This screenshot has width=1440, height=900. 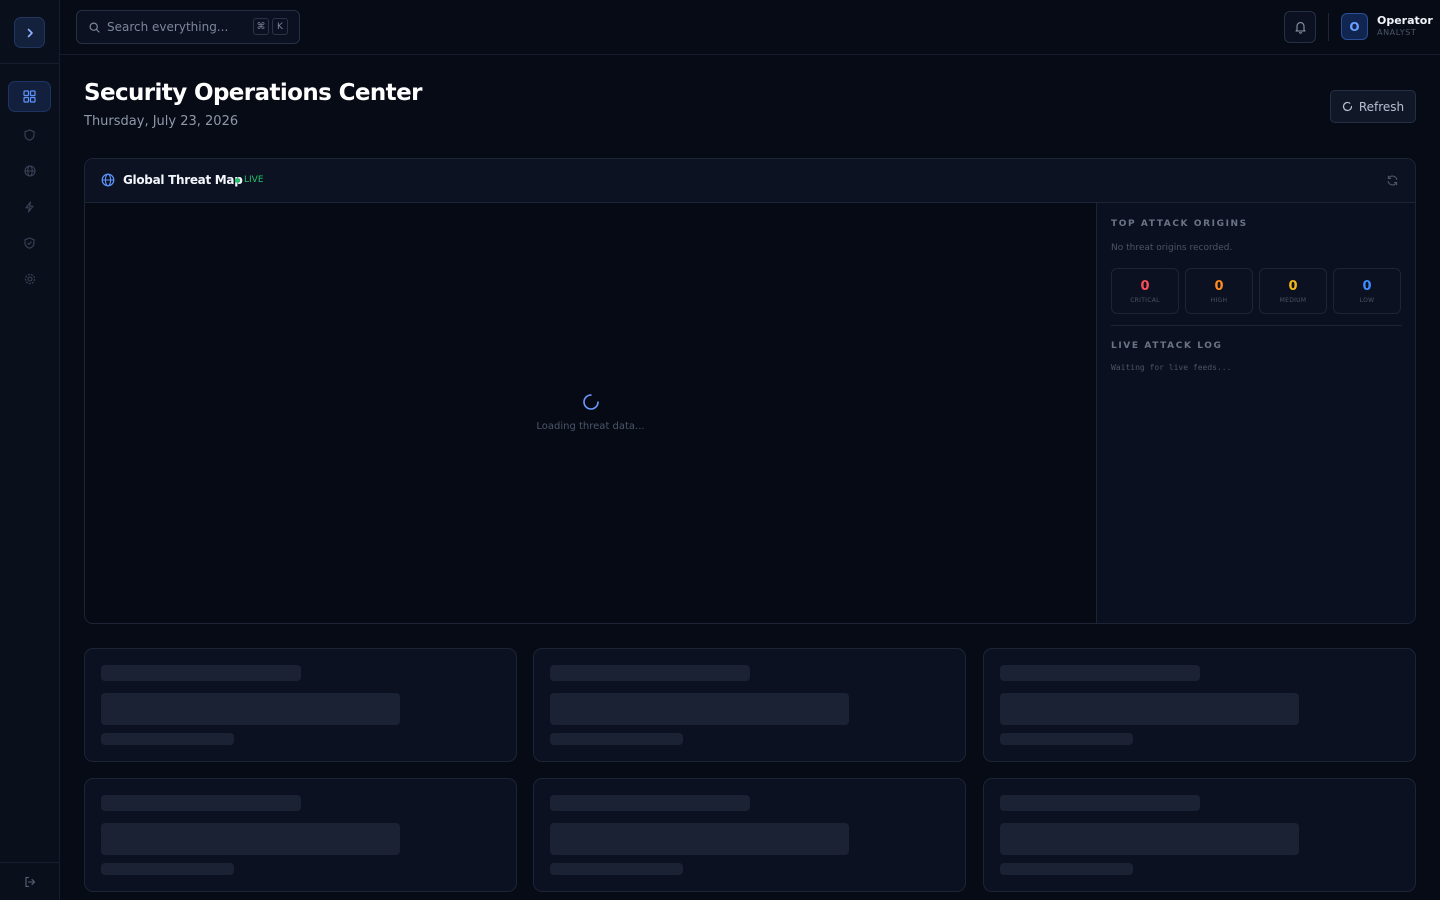 What do you see at coordinates (1347, 106) in the screenshot?
I see `refresh-icon` at bounding box center [1347, 106].